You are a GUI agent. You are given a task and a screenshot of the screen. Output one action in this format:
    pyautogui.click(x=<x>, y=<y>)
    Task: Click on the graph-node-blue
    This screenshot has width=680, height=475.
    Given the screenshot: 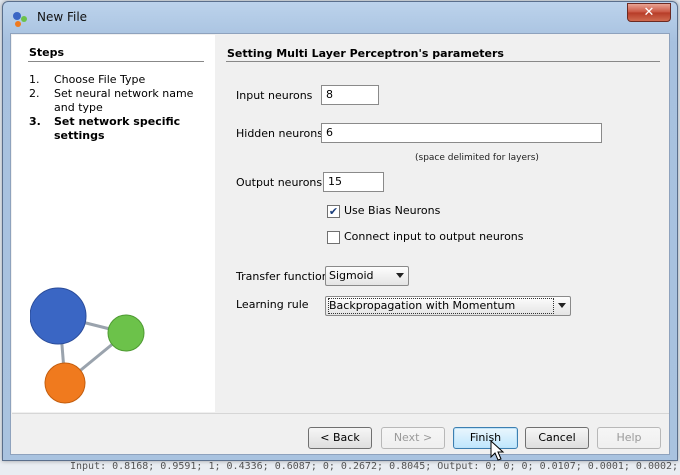 What is the action you would take?
    pyautogui.click(x=58, y=316)
    